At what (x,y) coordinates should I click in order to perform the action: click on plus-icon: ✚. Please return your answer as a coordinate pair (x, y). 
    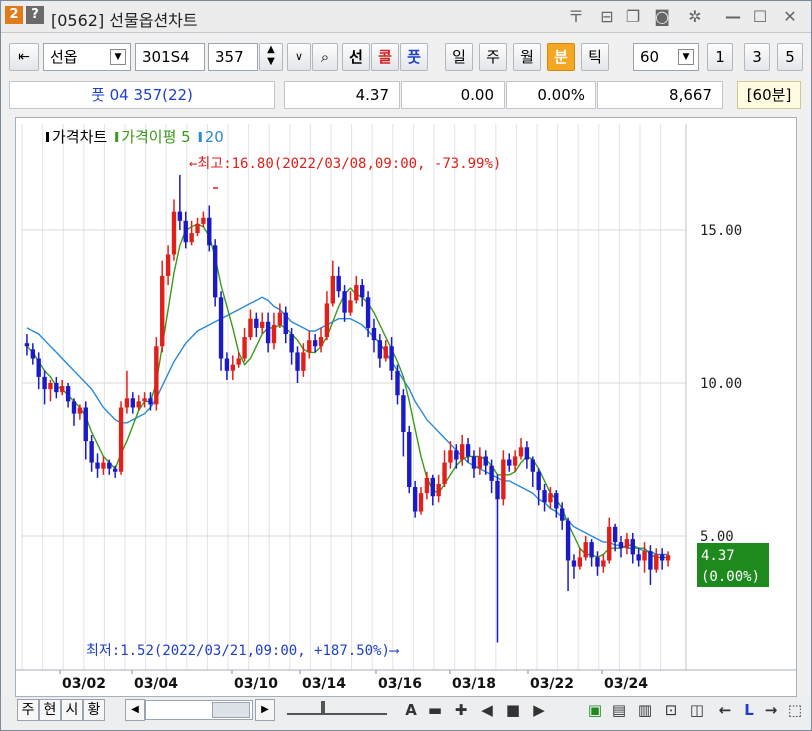
    Looking at the image, I should click on (461, 710).